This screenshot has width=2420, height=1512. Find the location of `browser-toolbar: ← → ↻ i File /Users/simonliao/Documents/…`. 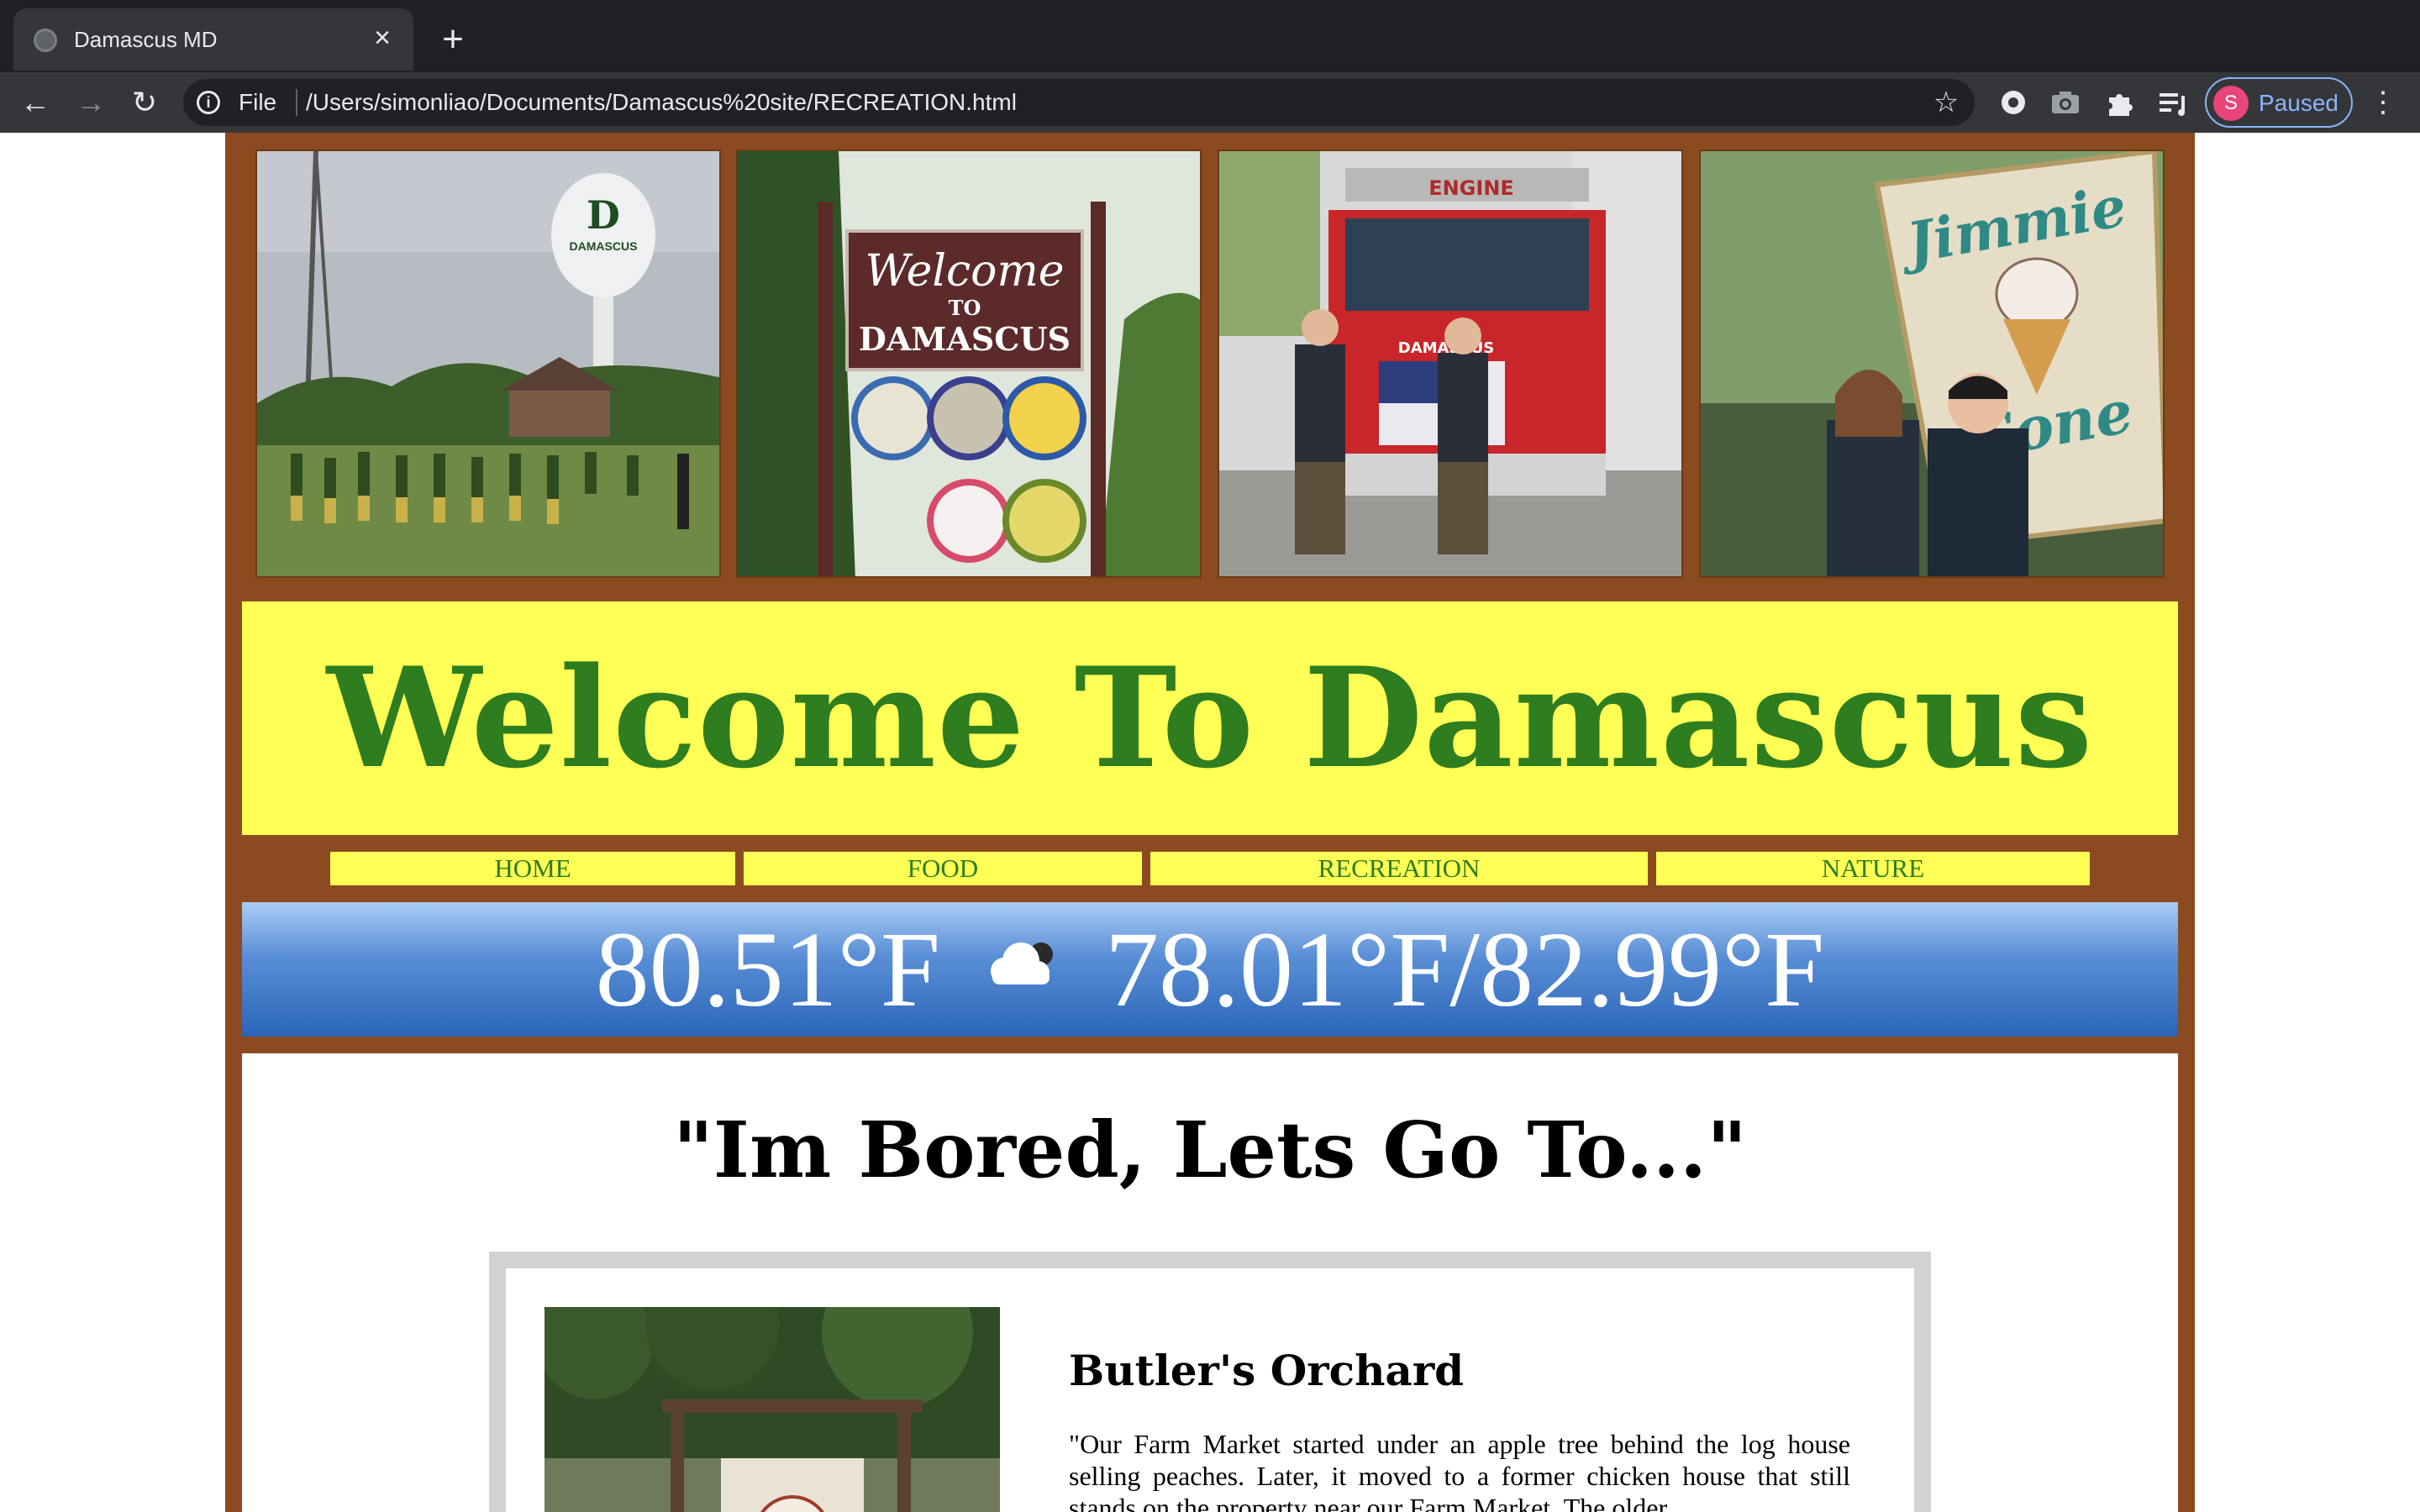

browser-toolbar: ← → ↻ i File /Users/simonliao/Documents/… is located at coordinates (1210, 102).